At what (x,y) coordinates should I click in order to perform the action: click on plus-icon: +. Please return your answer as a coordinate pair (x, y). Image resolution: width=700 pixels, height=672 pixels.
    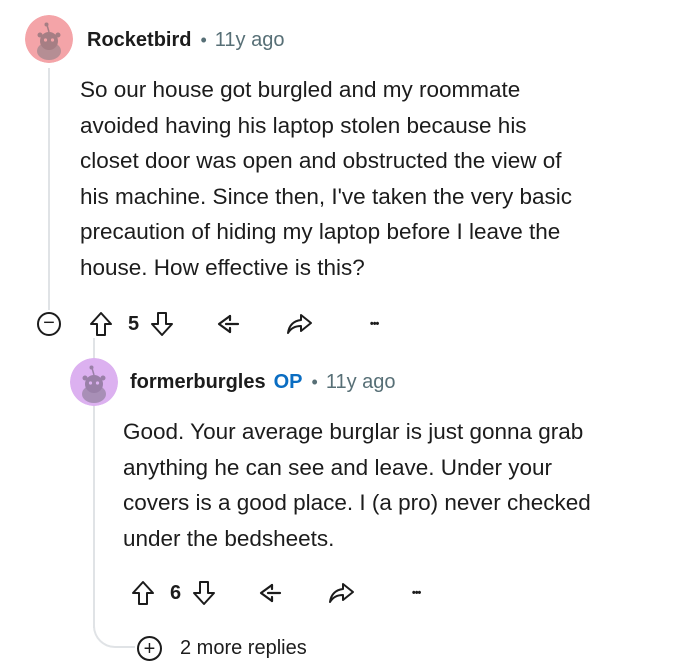
    Looking at the image, I should click on (149, 648).